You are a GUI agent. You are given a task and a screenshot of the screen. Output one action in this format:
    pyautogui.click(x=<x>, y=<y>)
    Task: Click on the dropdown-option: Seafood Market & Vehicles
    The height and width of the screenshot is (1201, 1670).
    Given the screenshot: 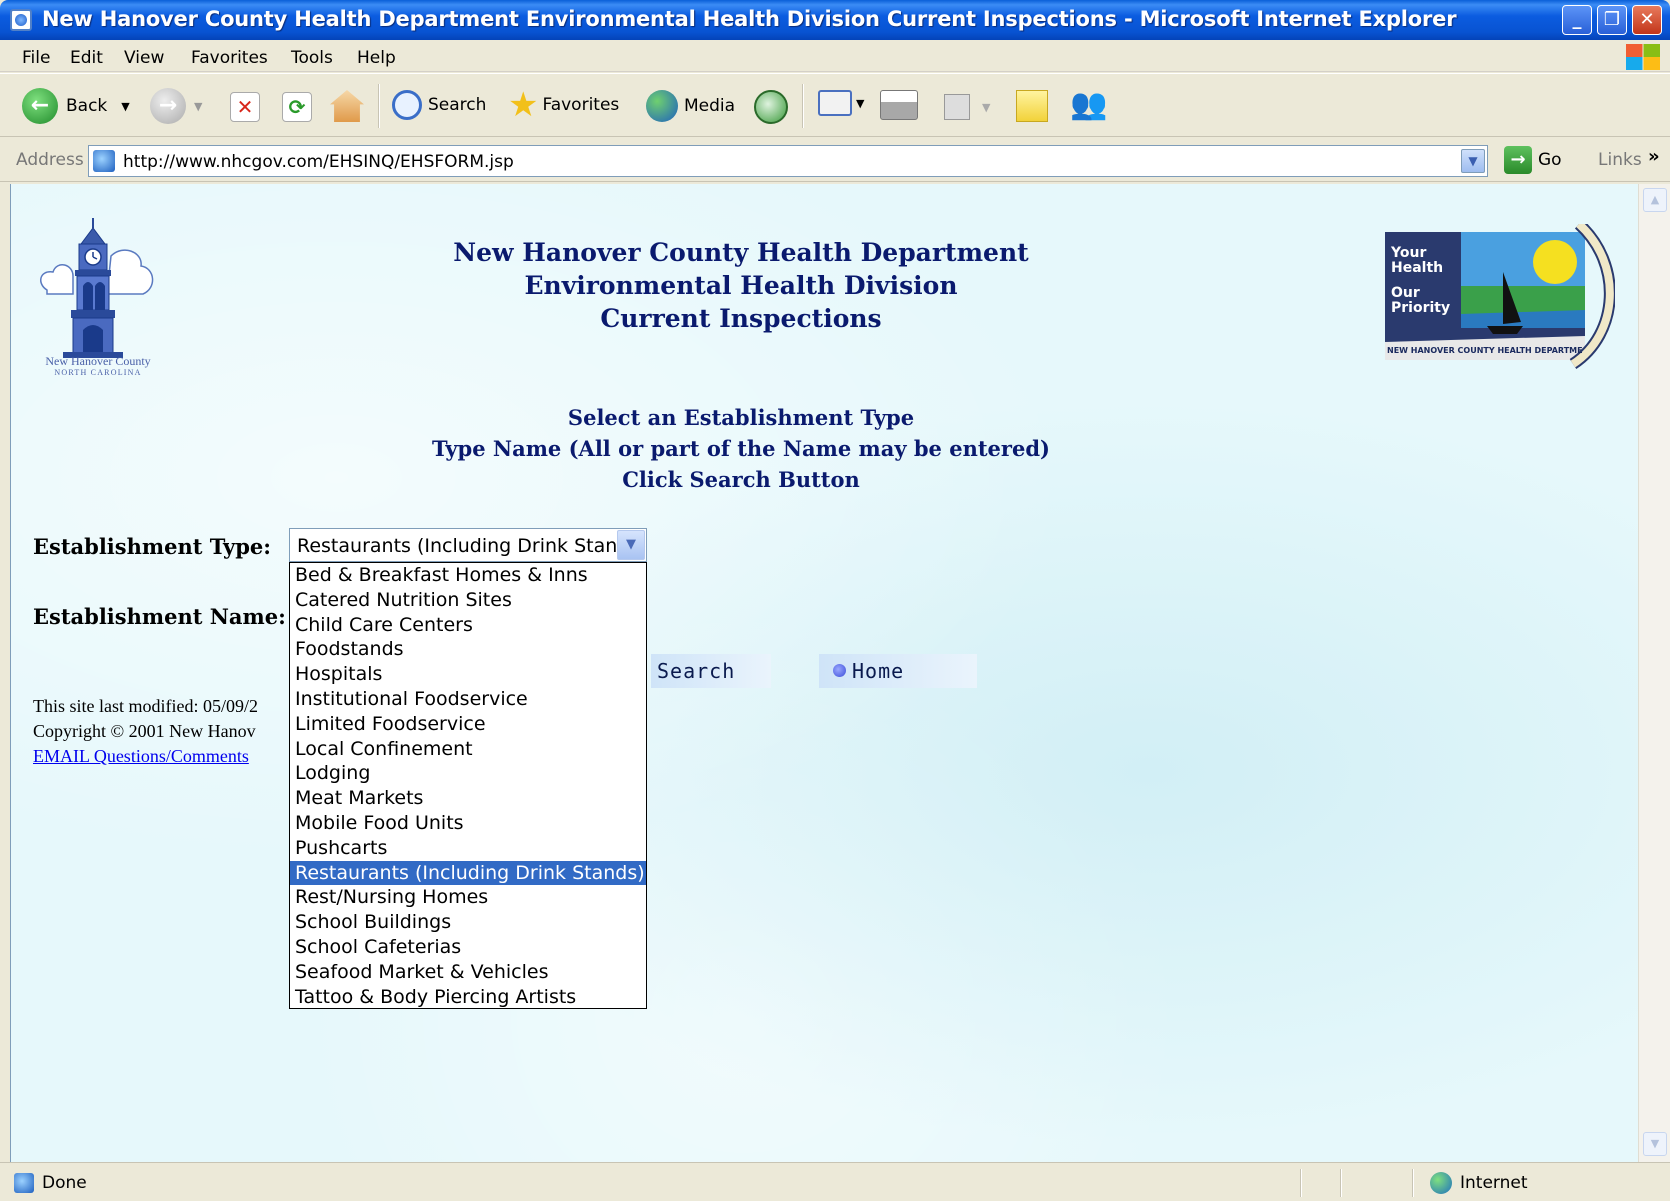 What is the action you would take?
    pyautogui.click(x=468, y=972)
    